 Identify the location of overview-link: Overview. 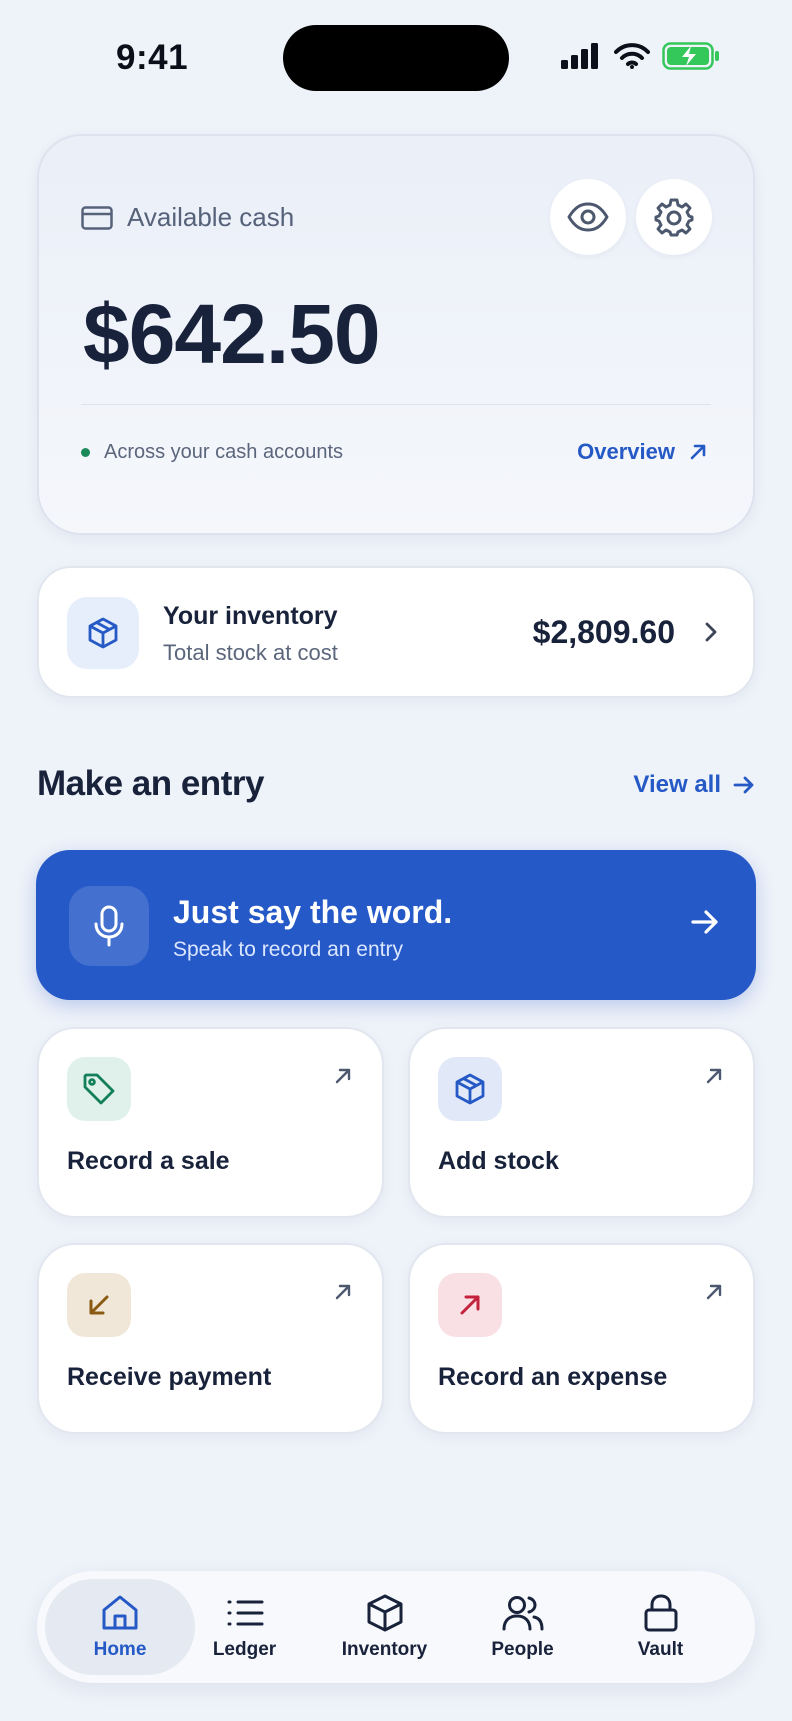
(642, 452).